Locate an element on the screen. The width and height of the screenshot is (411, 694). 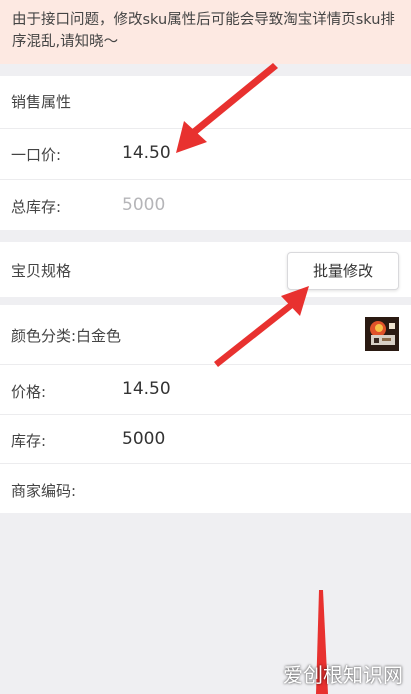
notice-text: 由于接口问题，修改sku属性后可能会导致淘宝详情页sku排序混乱,请知晓～ is located at coordinates (203, 31).